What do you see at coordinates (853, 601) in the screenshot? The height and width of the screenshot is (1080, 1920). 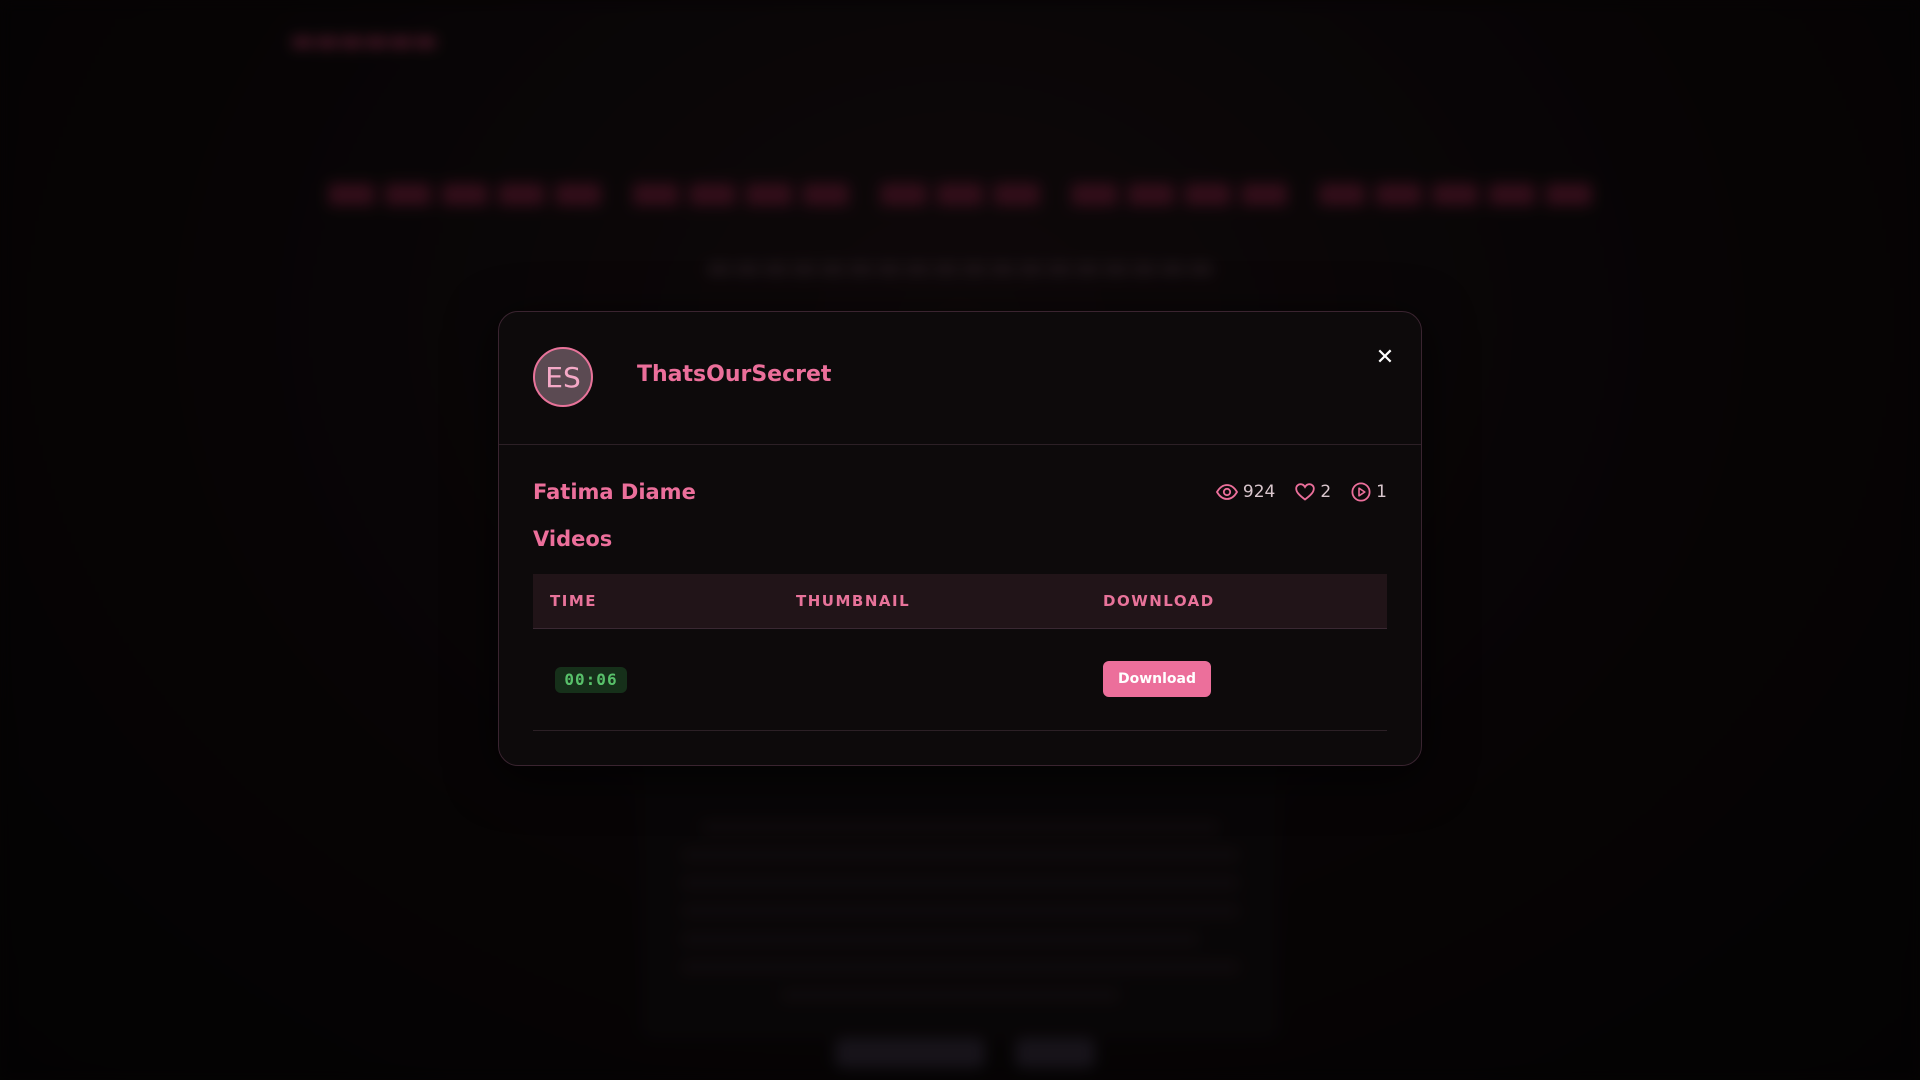 I see `column-header-thumbnail: THUMBNAIL` at bounding box center [853, 601].